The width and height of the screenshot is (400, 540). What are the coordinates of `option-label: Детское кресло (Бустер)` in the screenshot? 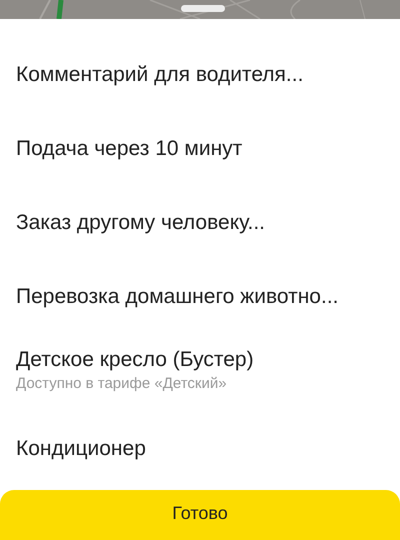 It's located at (135, 360).